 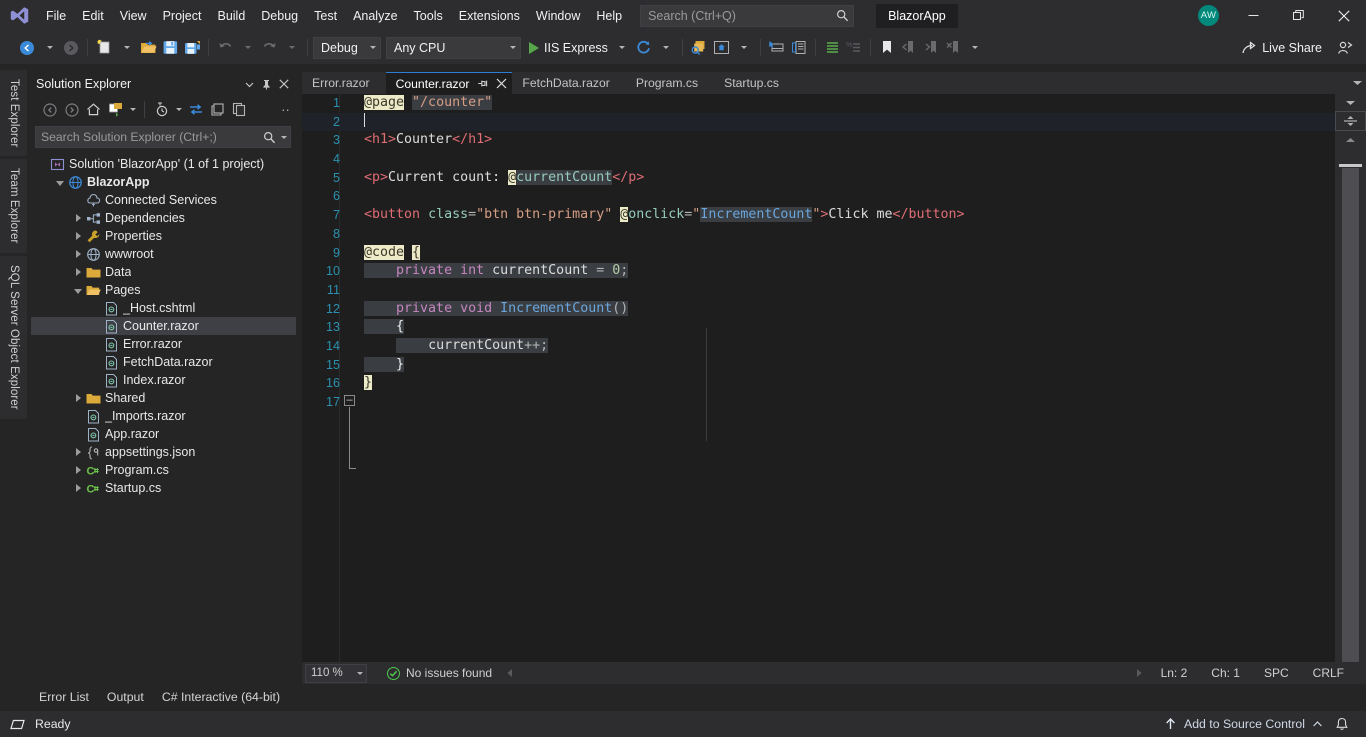 I want to click on editor-tab-startup-cs: Startup.cs, so click(x=754, y=83).